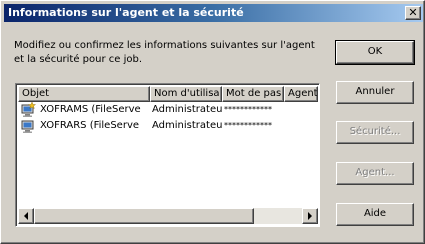 The image size is (425, 244). Describe the element at coordinates (144, 216) in the screenshot. I see `scroll-thumb` at that location.